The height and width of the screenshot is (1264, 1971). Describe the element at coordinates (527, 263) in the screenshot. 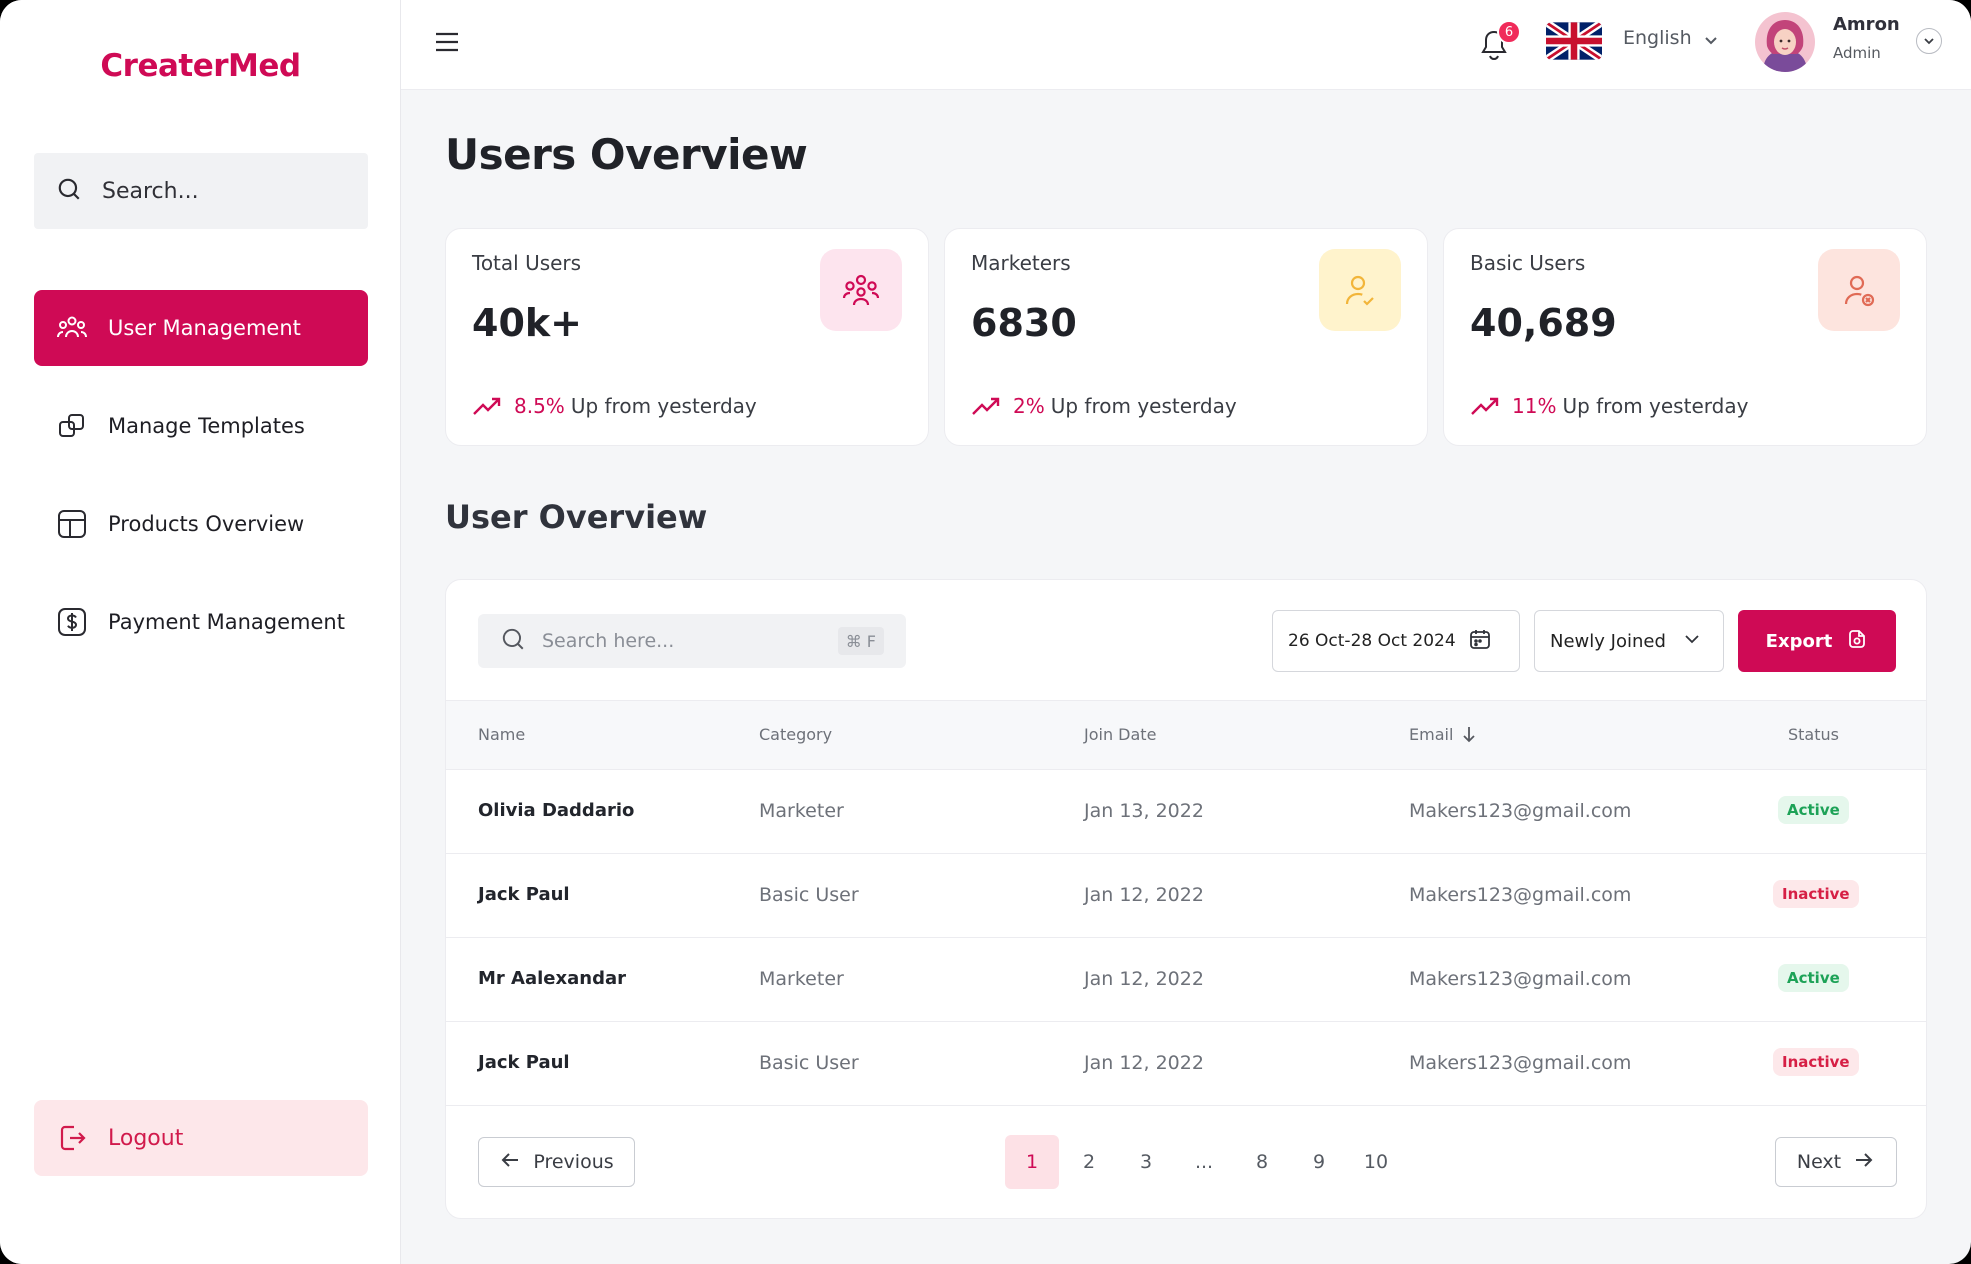

I see `stat-label: Total Users` at that location.